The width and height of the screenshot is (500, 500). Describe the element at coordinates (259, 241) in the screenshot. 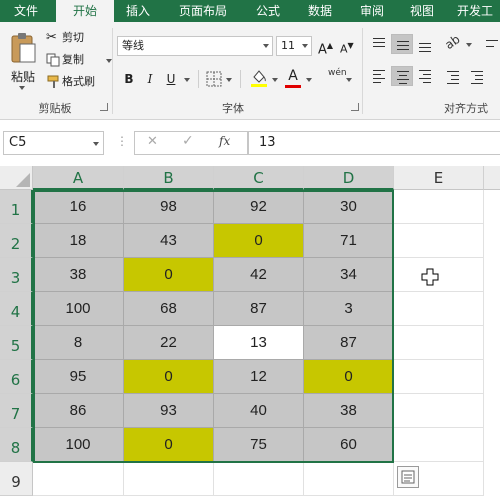

I see `cell-C2: 0` at that location.